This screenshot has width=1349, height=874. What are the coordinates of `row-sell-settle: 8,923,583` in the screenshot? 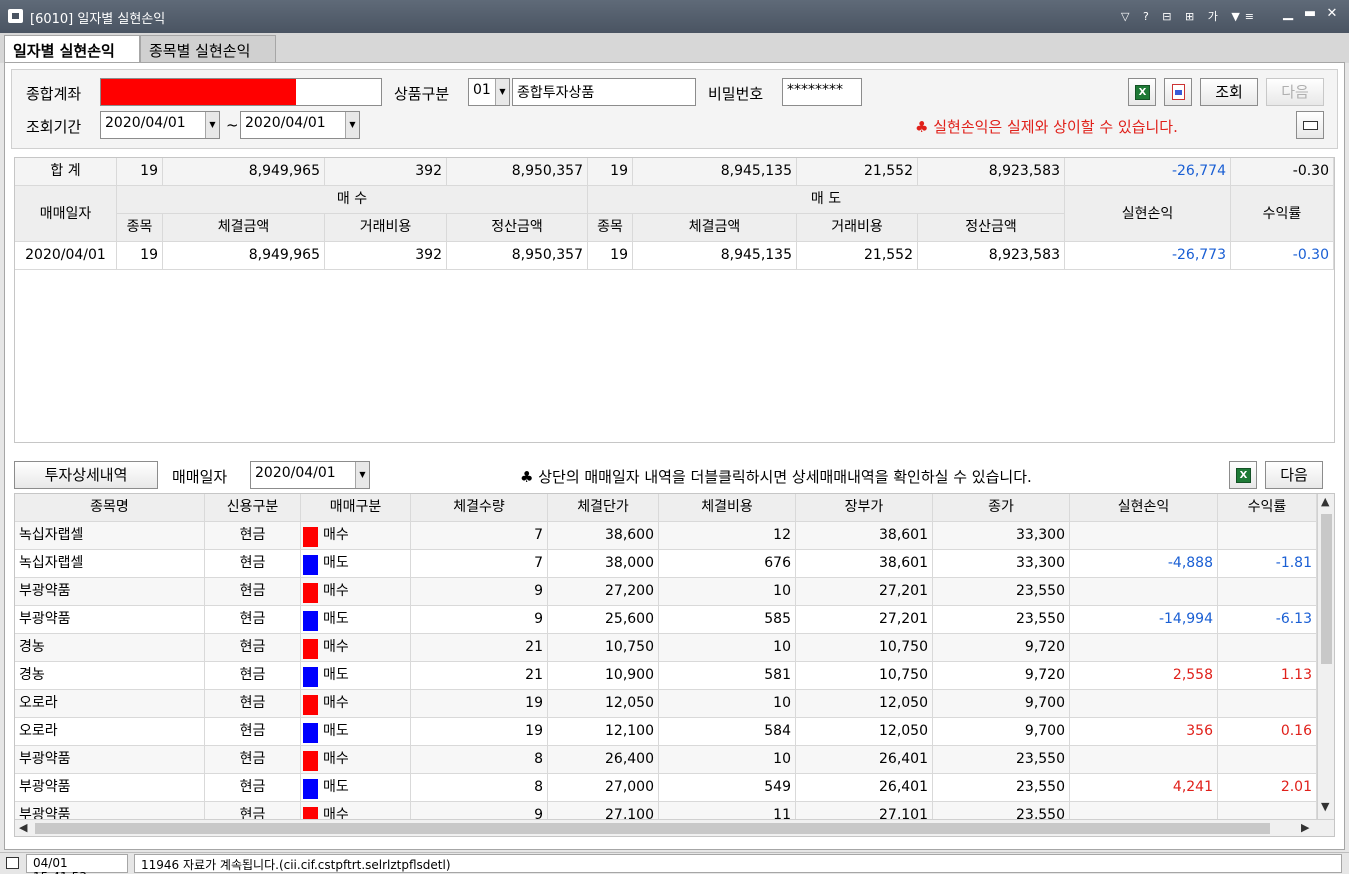 It's located at (991, 256).